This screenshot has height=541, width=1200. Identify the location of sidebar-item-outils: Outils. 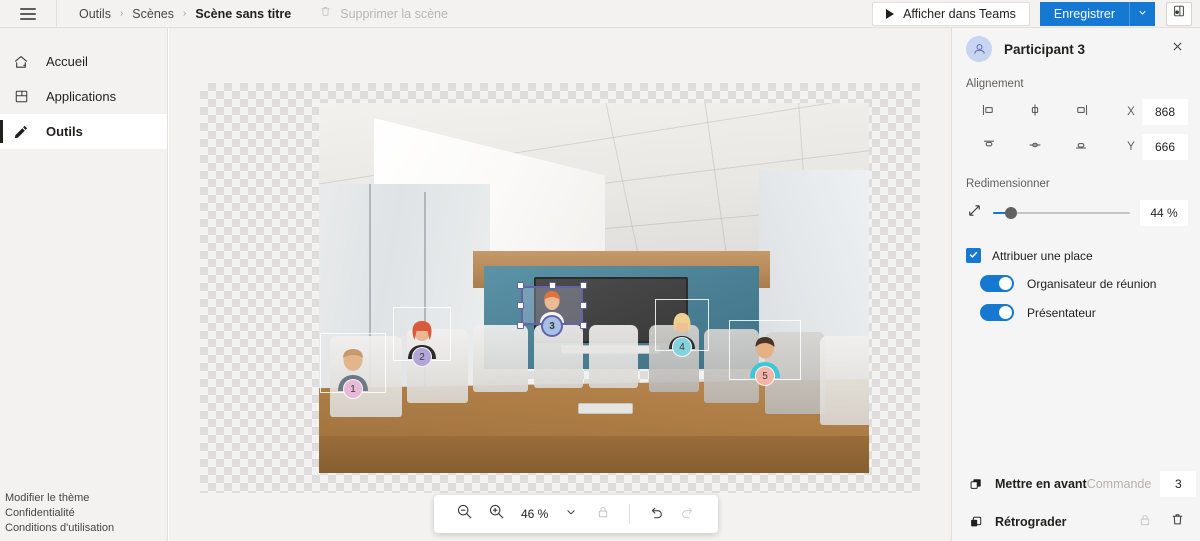
(83, 131).